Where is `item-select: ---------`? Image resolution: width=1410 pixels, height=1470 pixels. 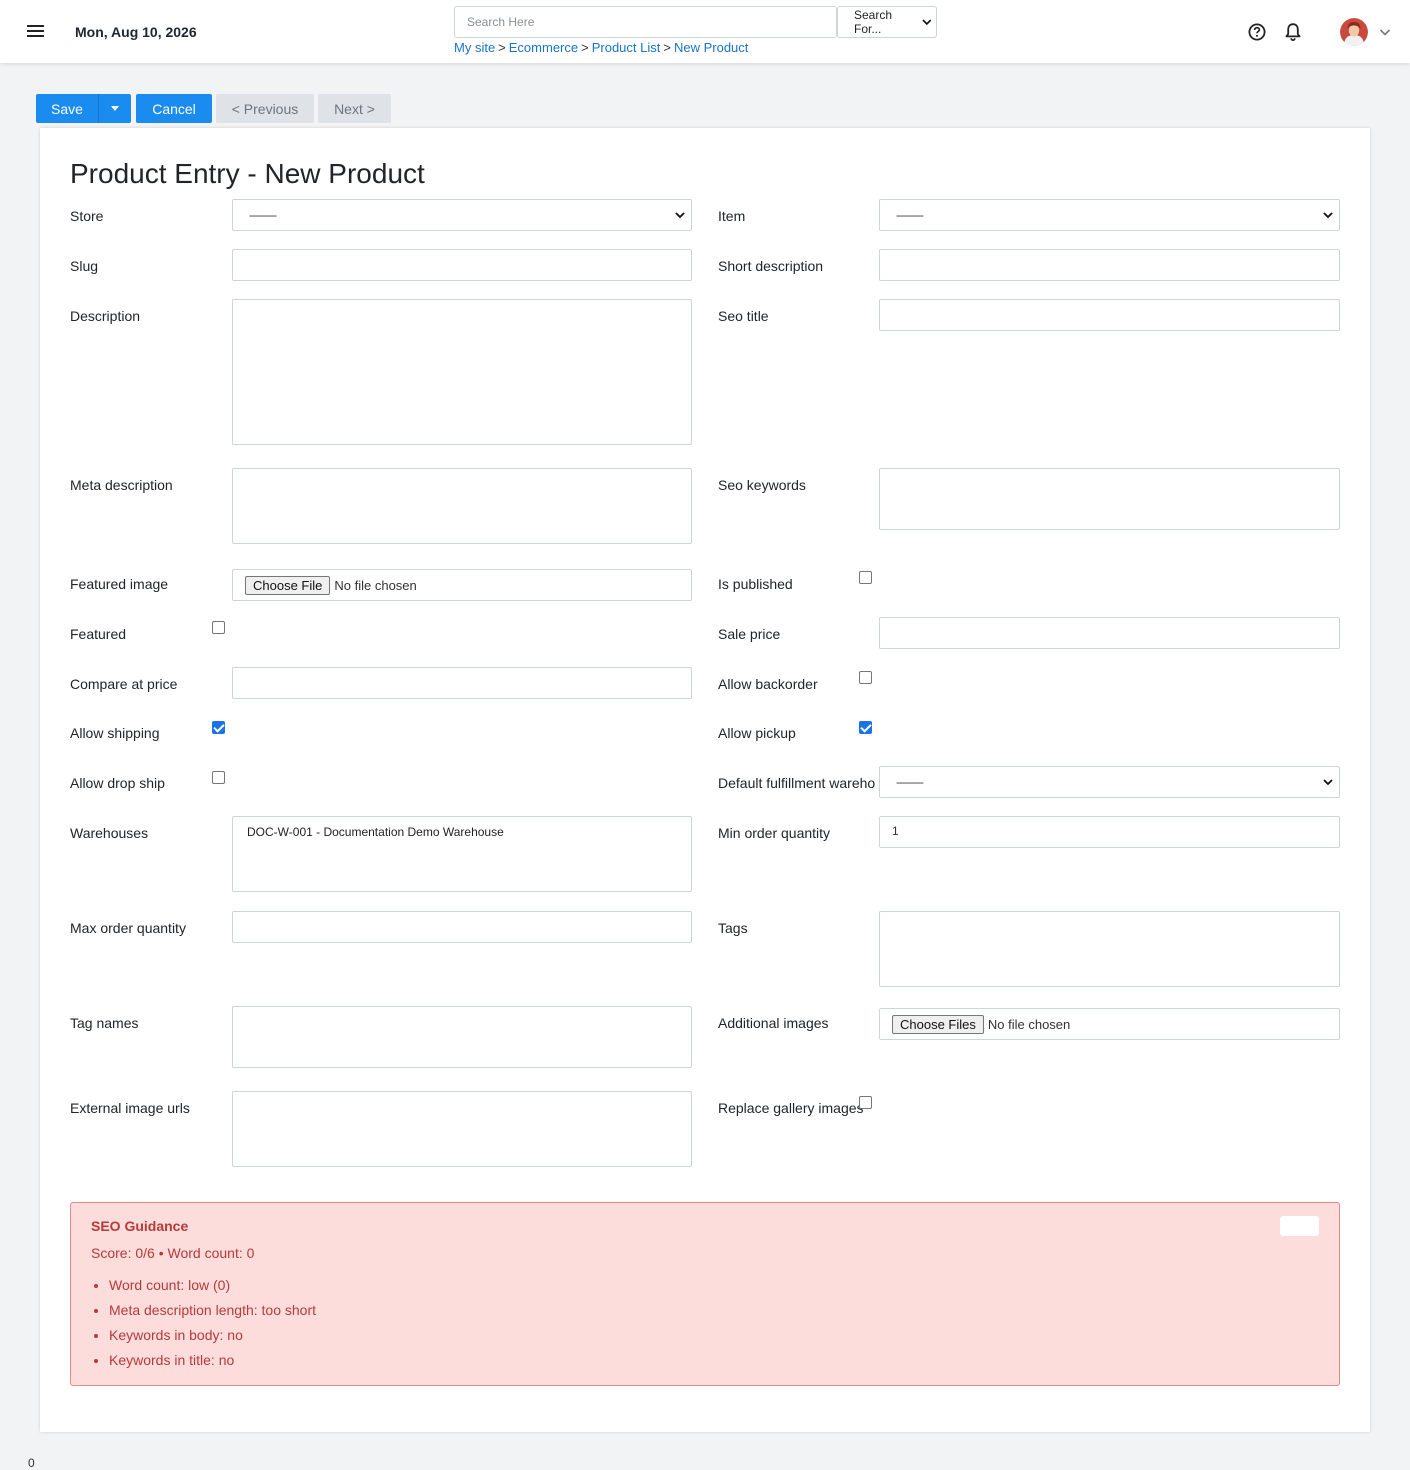
item-select: --------- is located at coordinates (1109, 215).